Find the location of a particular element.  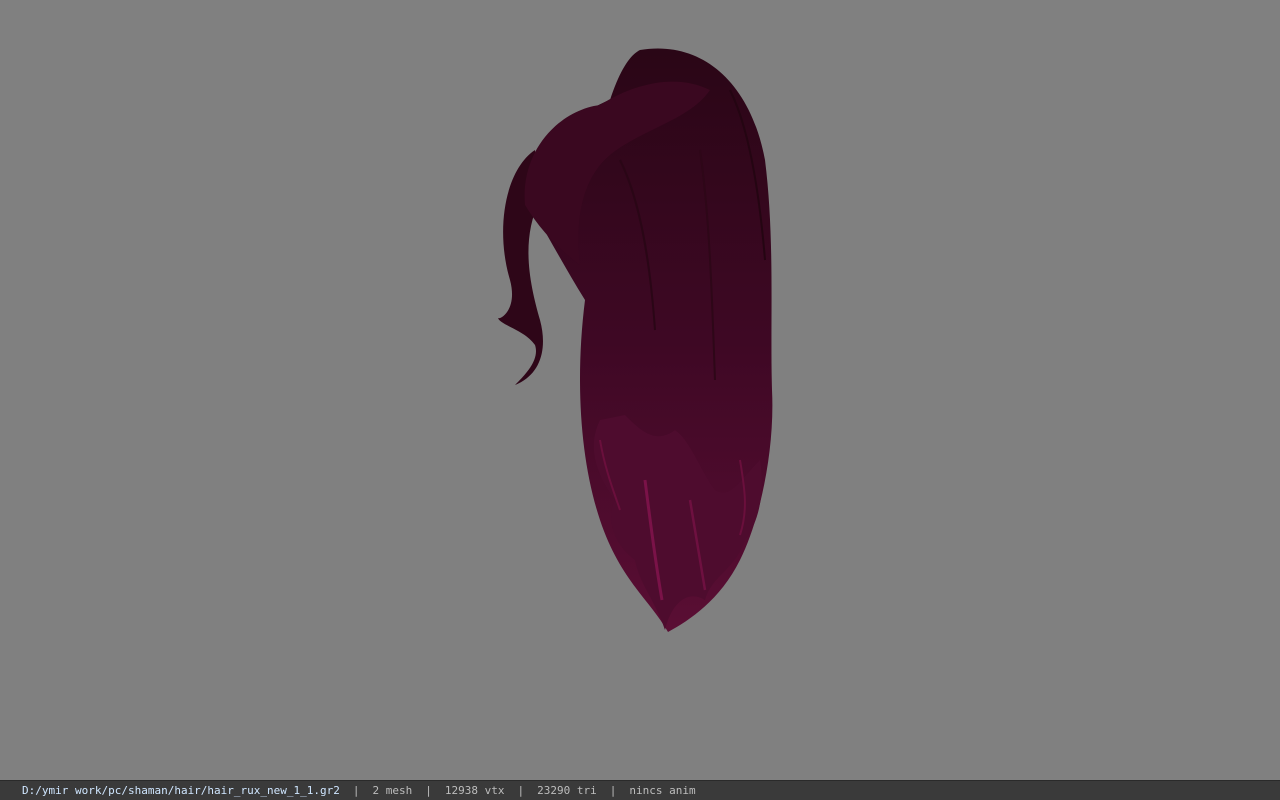

triangle-count: 23290 tri is located at coordinates (567, 790).